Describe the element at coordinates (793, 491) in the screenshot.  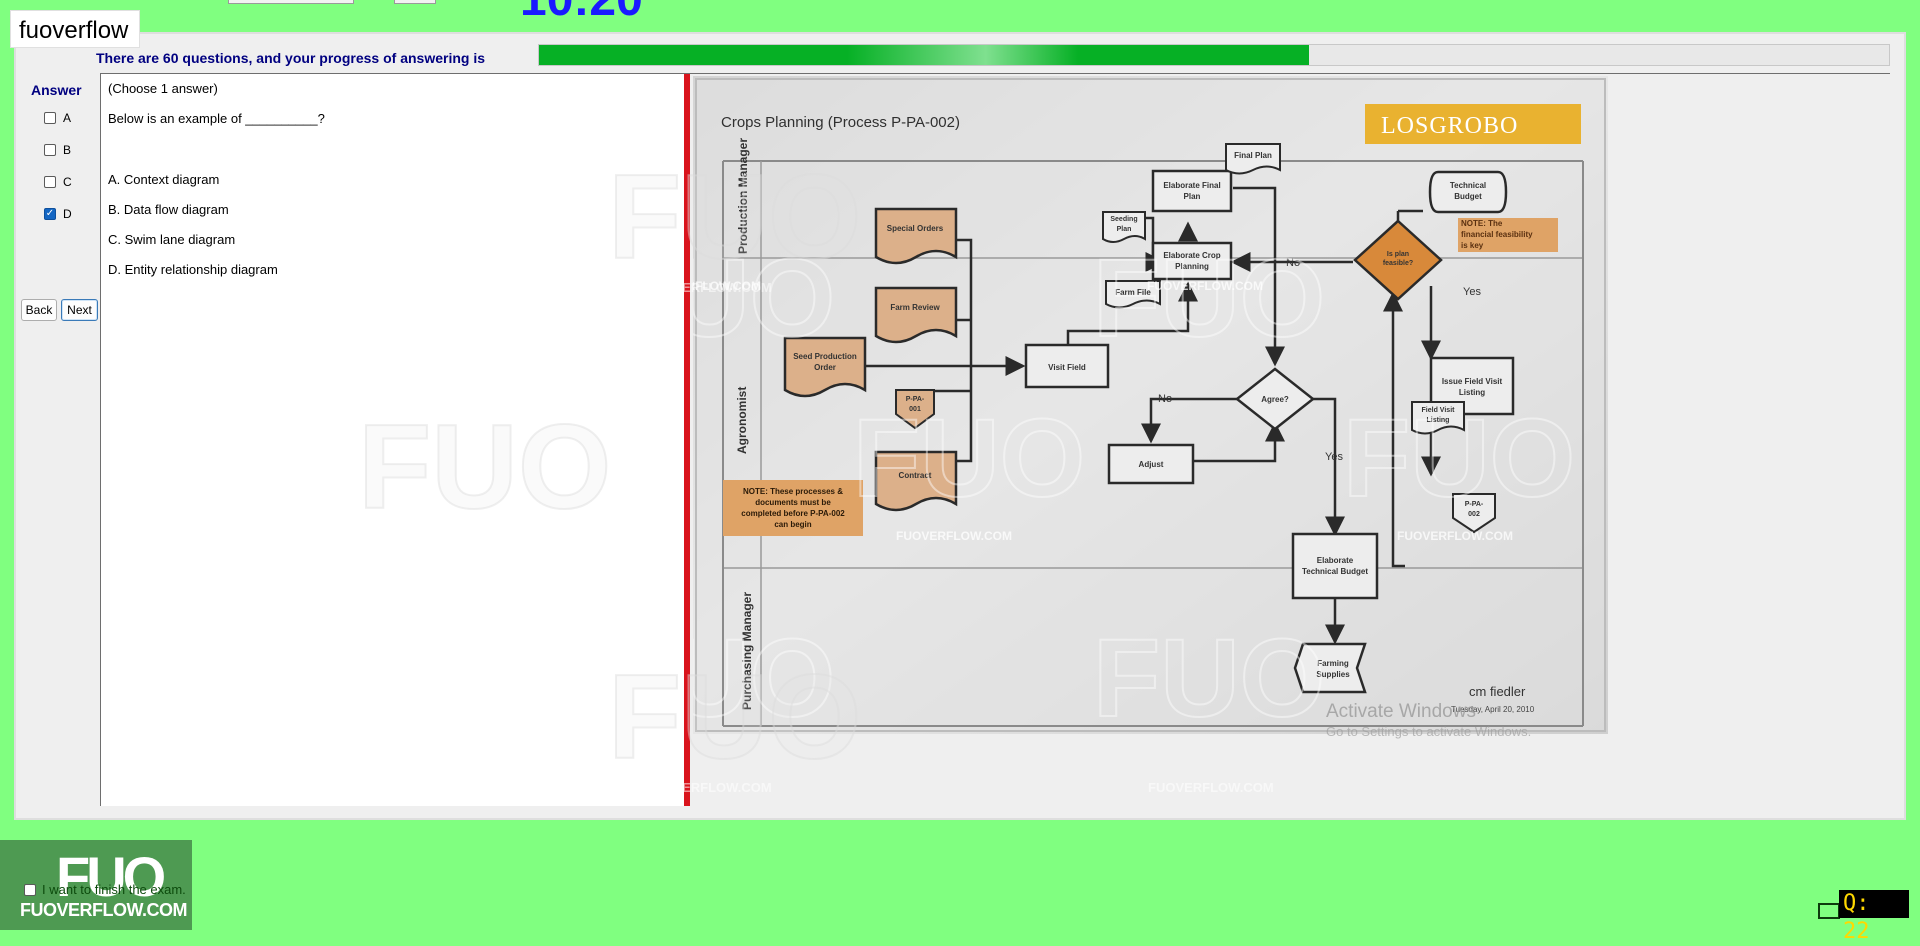
I see `note-left-1: NOTE: These processes &` at that location.